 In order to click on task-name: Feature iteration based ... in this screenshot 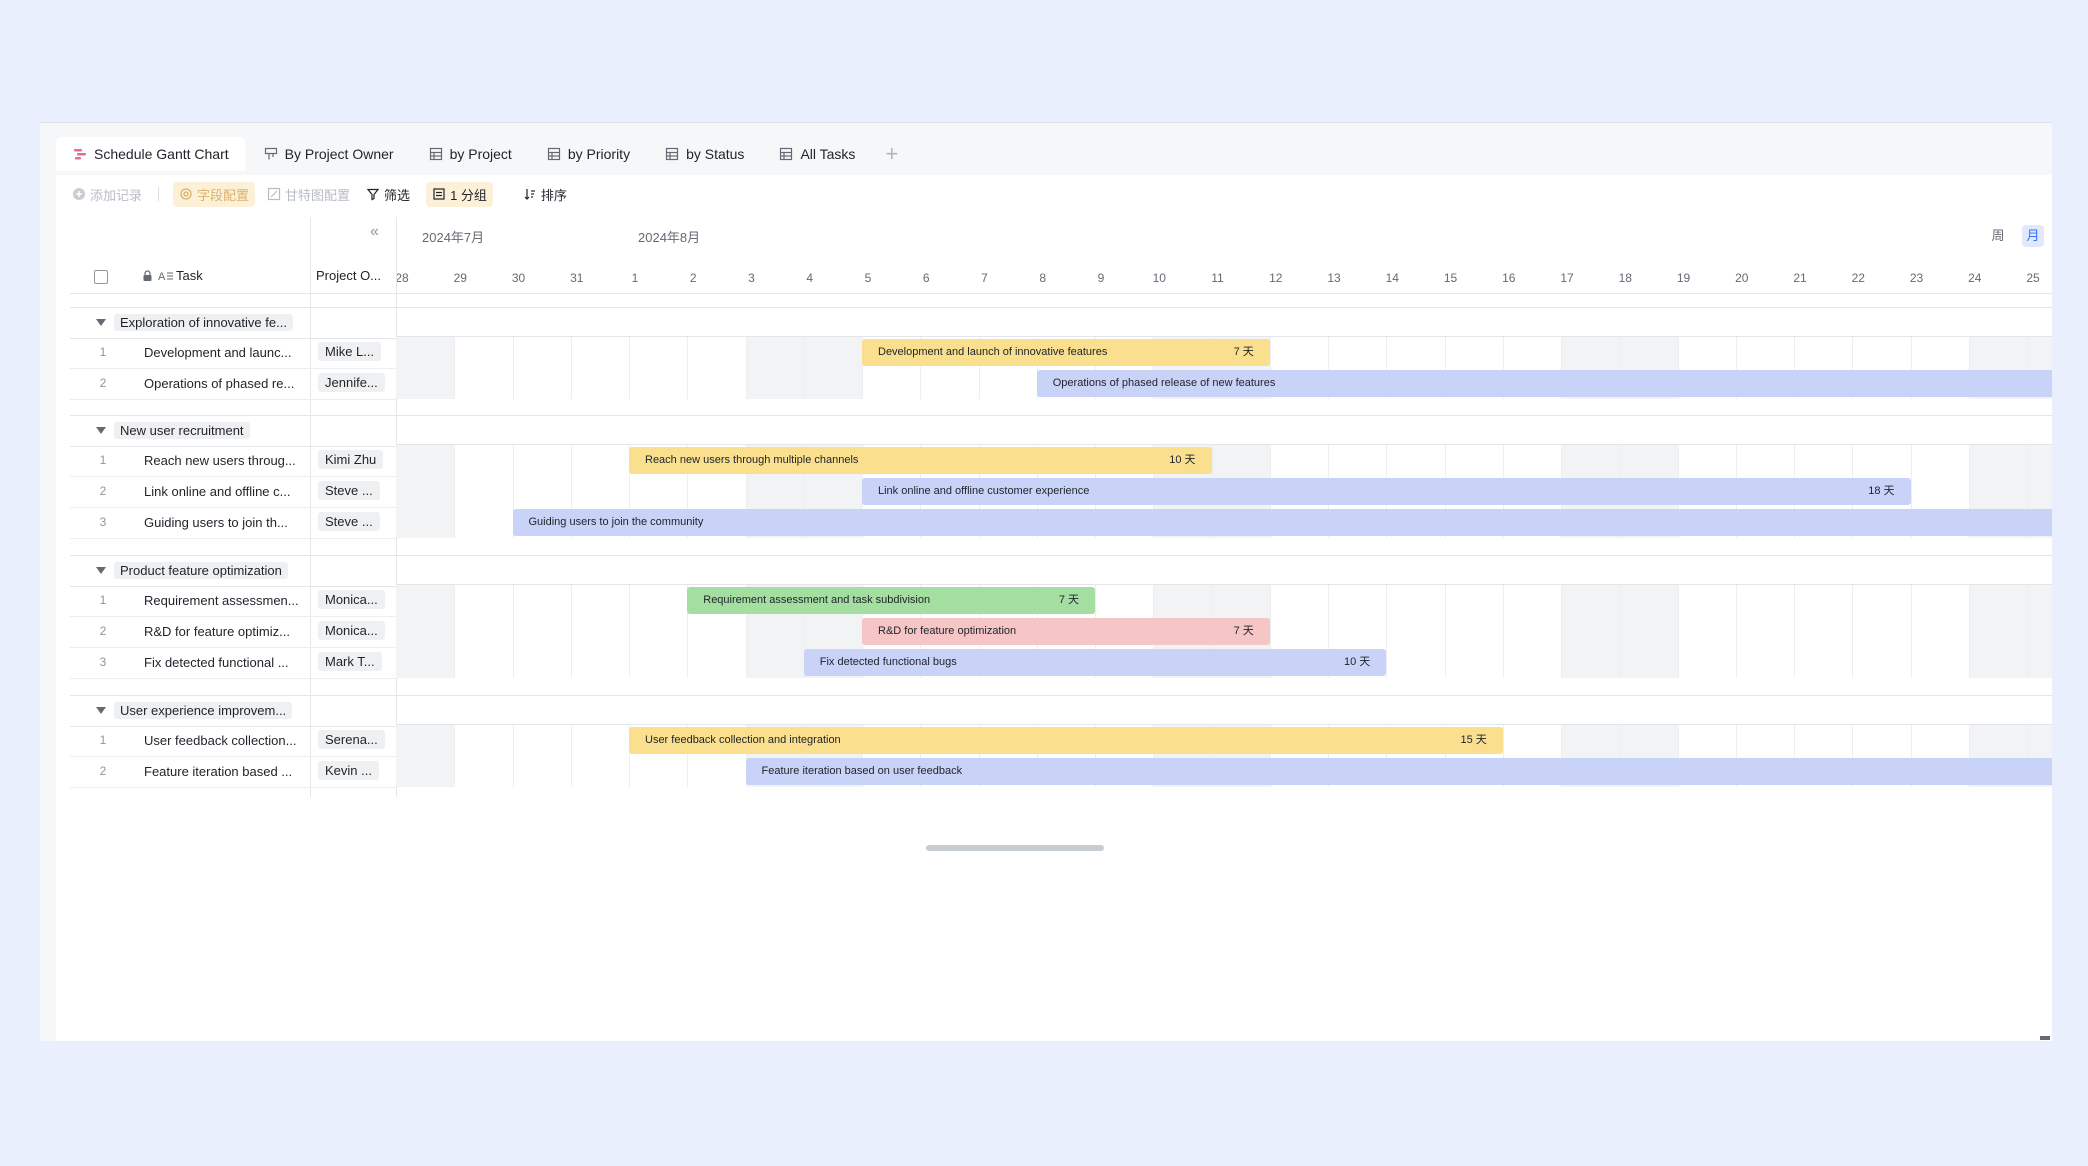, I will do `click(218, 771)`.